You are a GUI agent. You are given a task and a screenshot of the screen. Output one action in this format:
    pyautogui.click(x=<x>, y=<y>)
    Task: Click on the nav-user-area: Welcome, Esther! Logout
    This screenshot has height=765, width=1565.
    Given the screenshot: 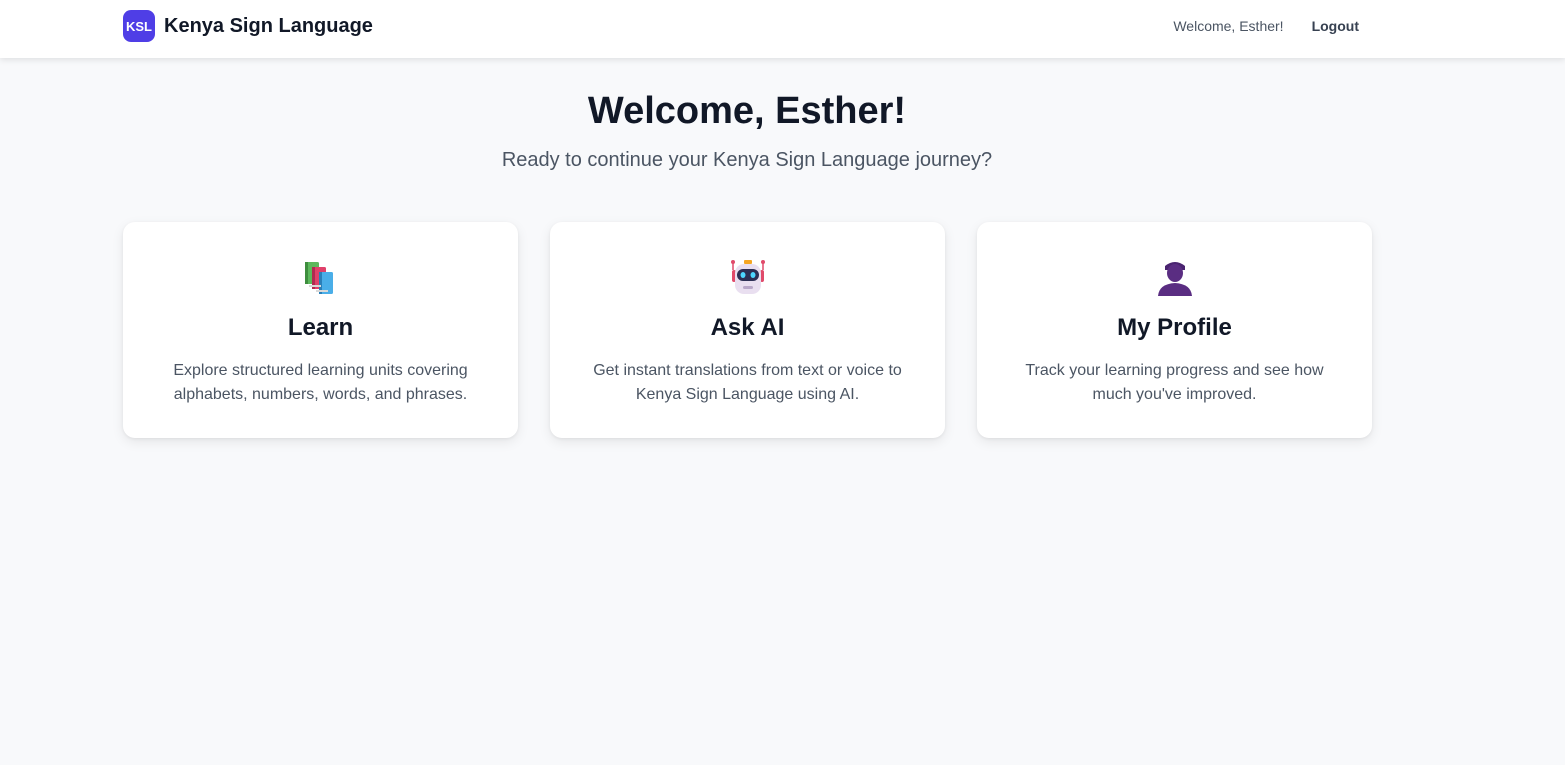 What is the action you would take?
    pyautogui.click(x=1266, y=26)
    